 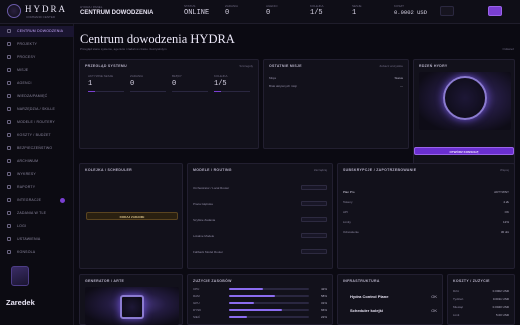 I want to click on list-item: Orchestrator / Local Router, so click(x=260, y=188).